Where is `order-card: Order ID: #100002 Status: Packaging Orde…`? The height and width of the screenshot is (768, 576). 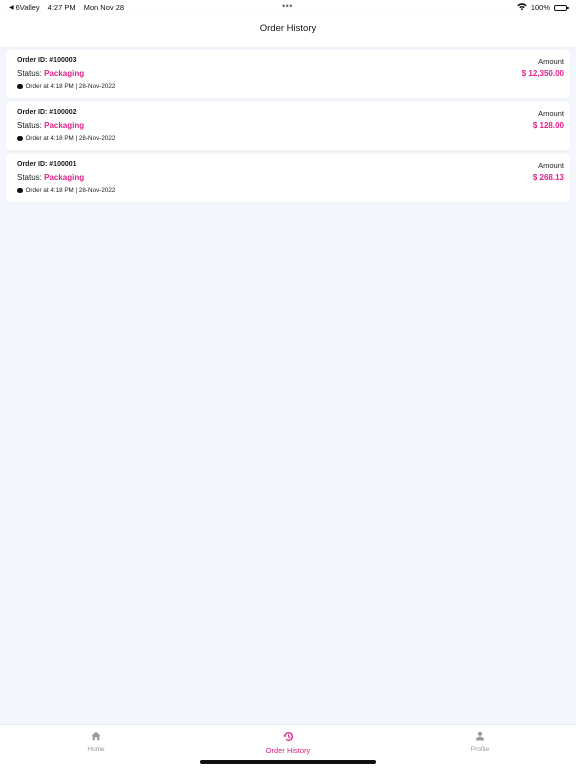 order-card: Order ID: #100002 Status: Packaging Orde… is located at coordinates (288, 126).